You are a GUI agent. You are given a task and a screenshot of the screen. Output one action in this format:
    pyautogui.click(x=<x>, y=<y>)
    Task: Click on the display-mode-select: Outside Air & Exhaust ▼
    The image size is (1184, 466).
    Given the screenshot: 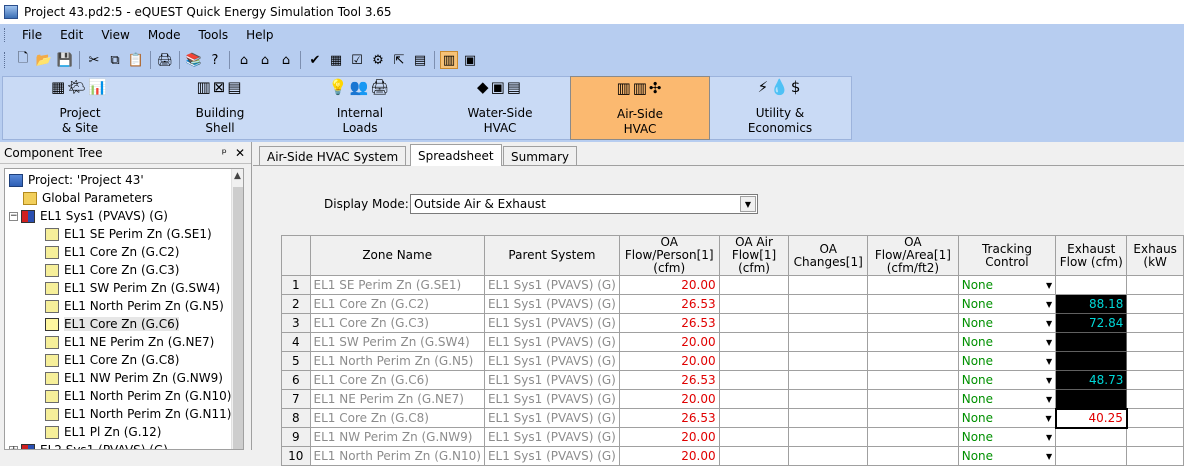 What is the action you would take?
    pyautogui.click(x=584, y=204)
    